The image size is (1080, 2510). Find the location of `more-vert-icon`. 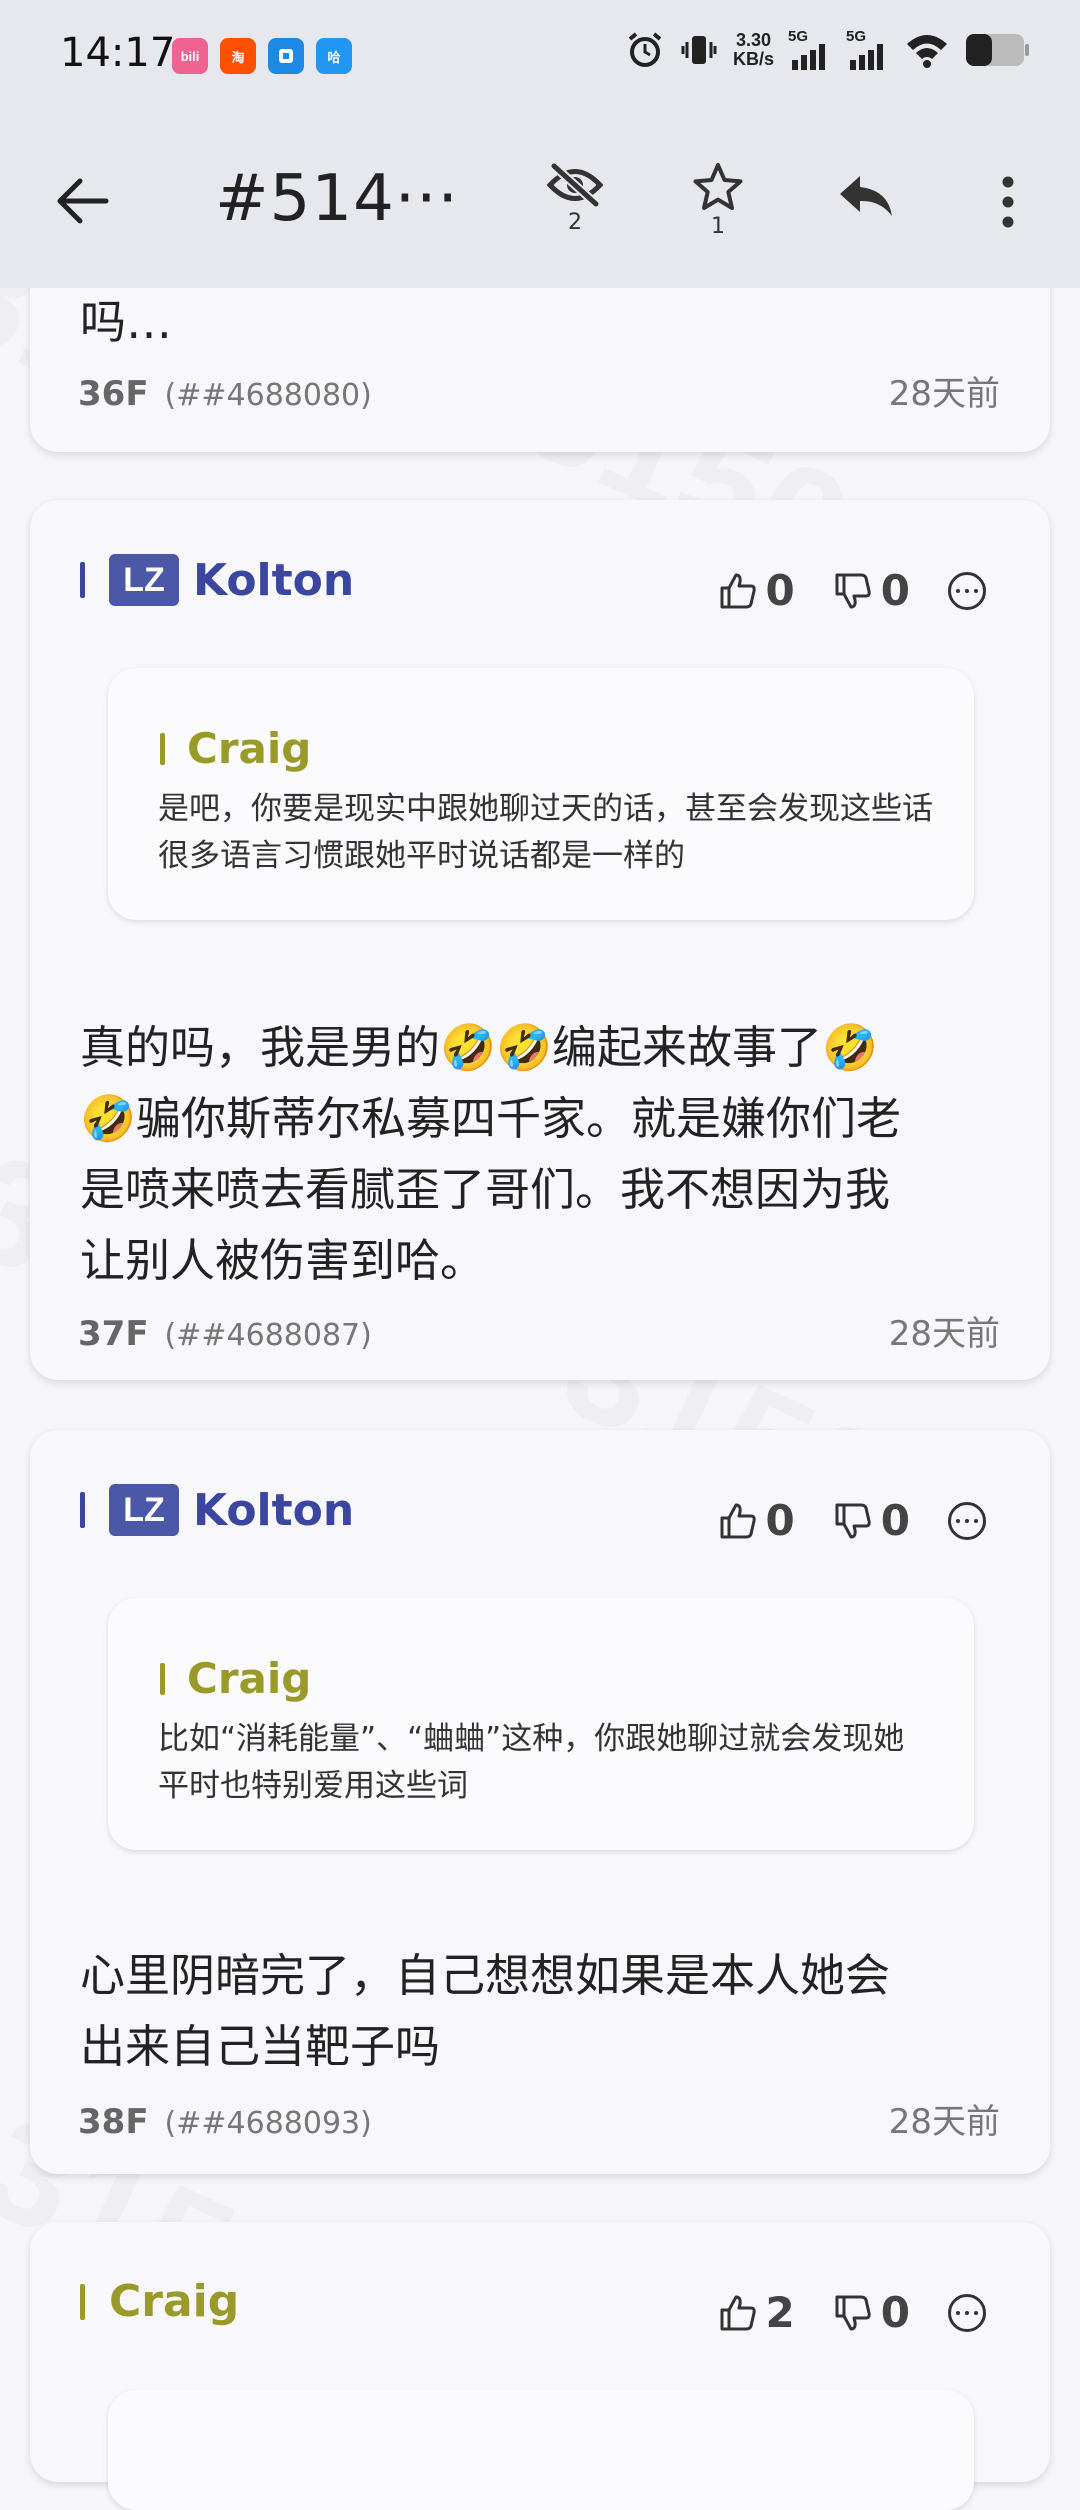

more-vert-icon is located at coordinates (1008, 202).